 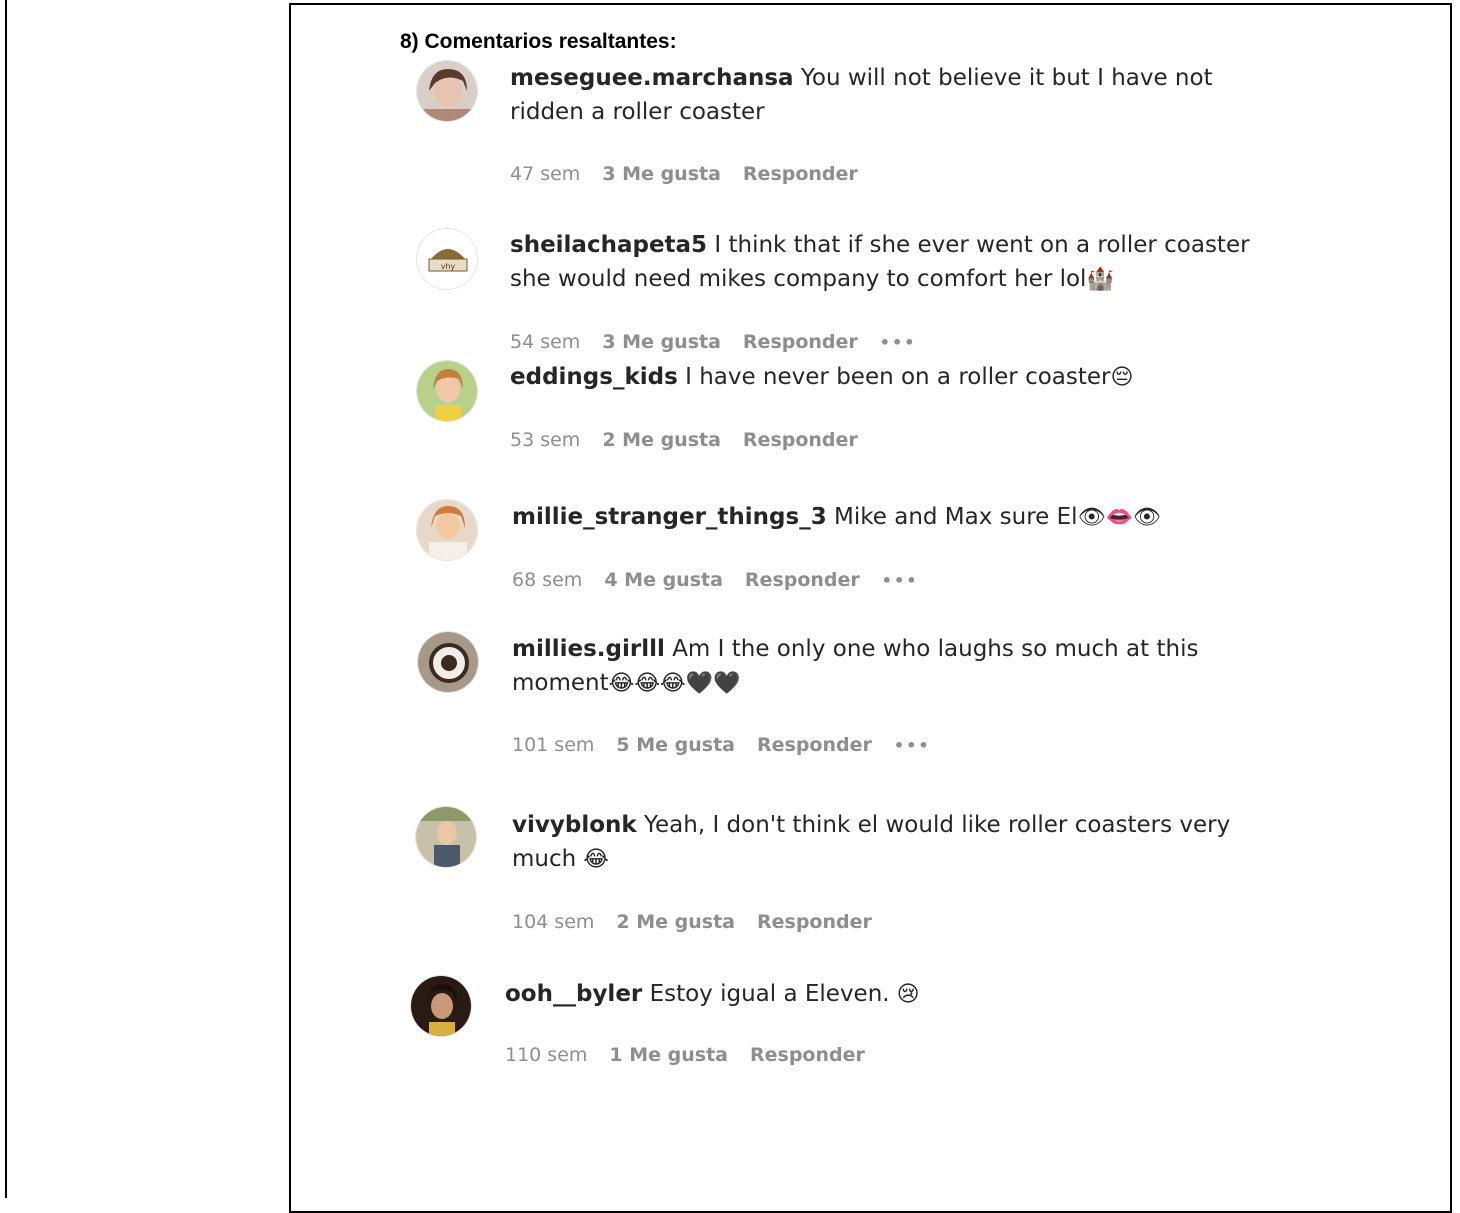 What do you see at coordinates (546, 1055) in the screenshot?
I see `comment-time: 110 sem` at bounding box center [546, 1055].